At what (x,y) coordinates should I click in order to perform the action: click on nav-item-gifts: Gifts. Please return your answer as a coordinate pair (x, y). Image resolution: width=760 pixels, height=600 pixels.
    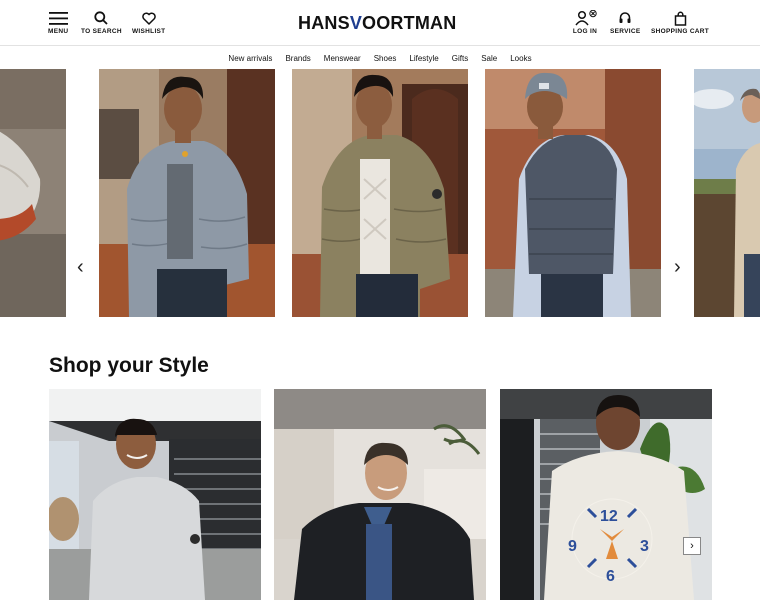
    Looking at the image, I should click on (460, 58).